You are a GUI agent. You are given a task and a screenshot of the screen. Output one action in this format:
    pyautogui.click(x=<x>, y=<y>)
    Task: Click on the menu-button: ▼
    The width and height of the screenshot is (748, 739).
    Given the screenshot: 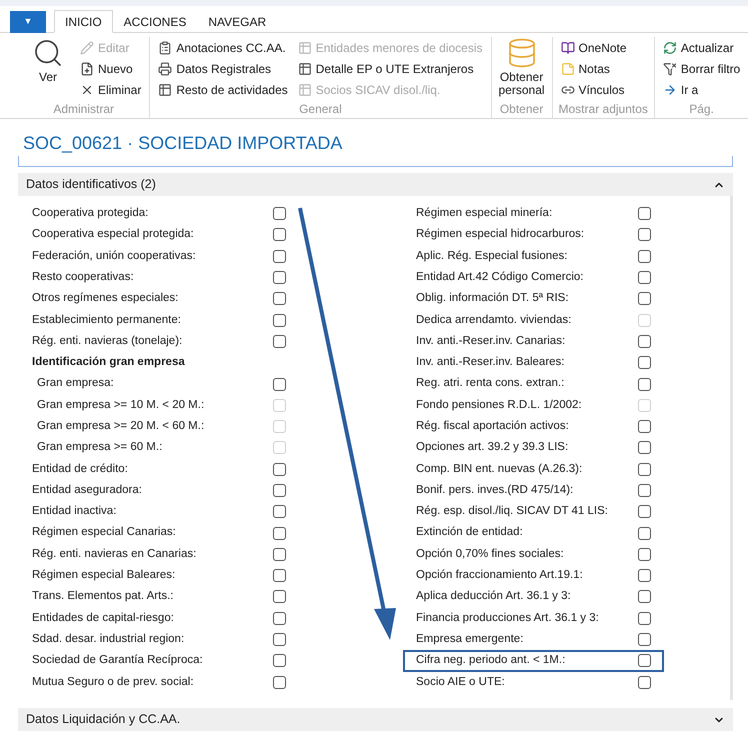 What is the action you would take?
    pyautogui.click(x=28, y=22)
    